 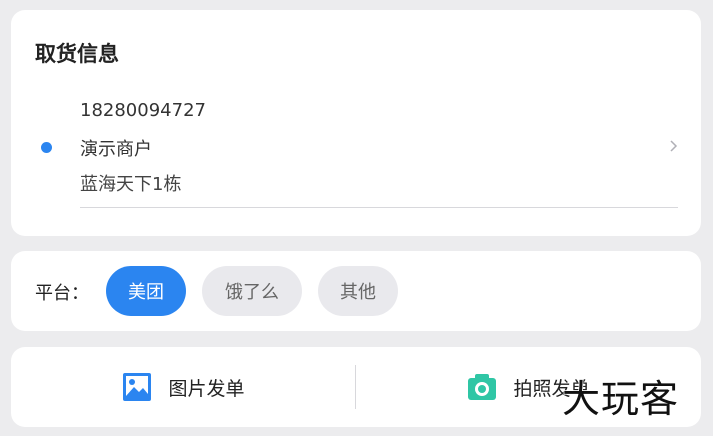 I want to click on divider, so click(x=379, y=207).